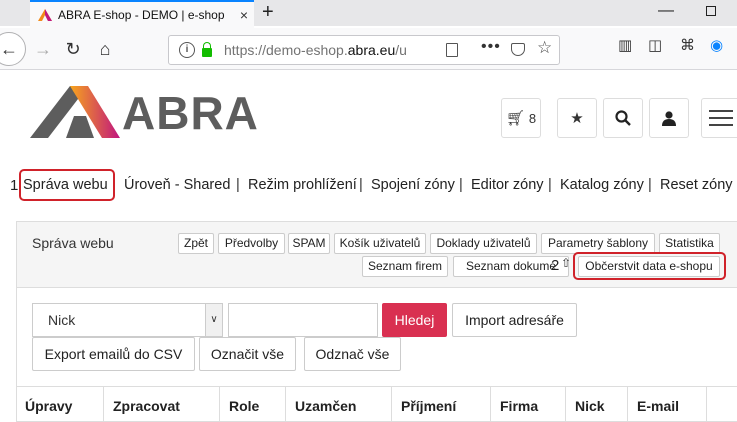 This screenshot has width=737, height=422. What do you see at coordinates (380, 243) in the screenshot?
I see `user-carts-button: Košík uživatelů` at bounding box center [380, 243].